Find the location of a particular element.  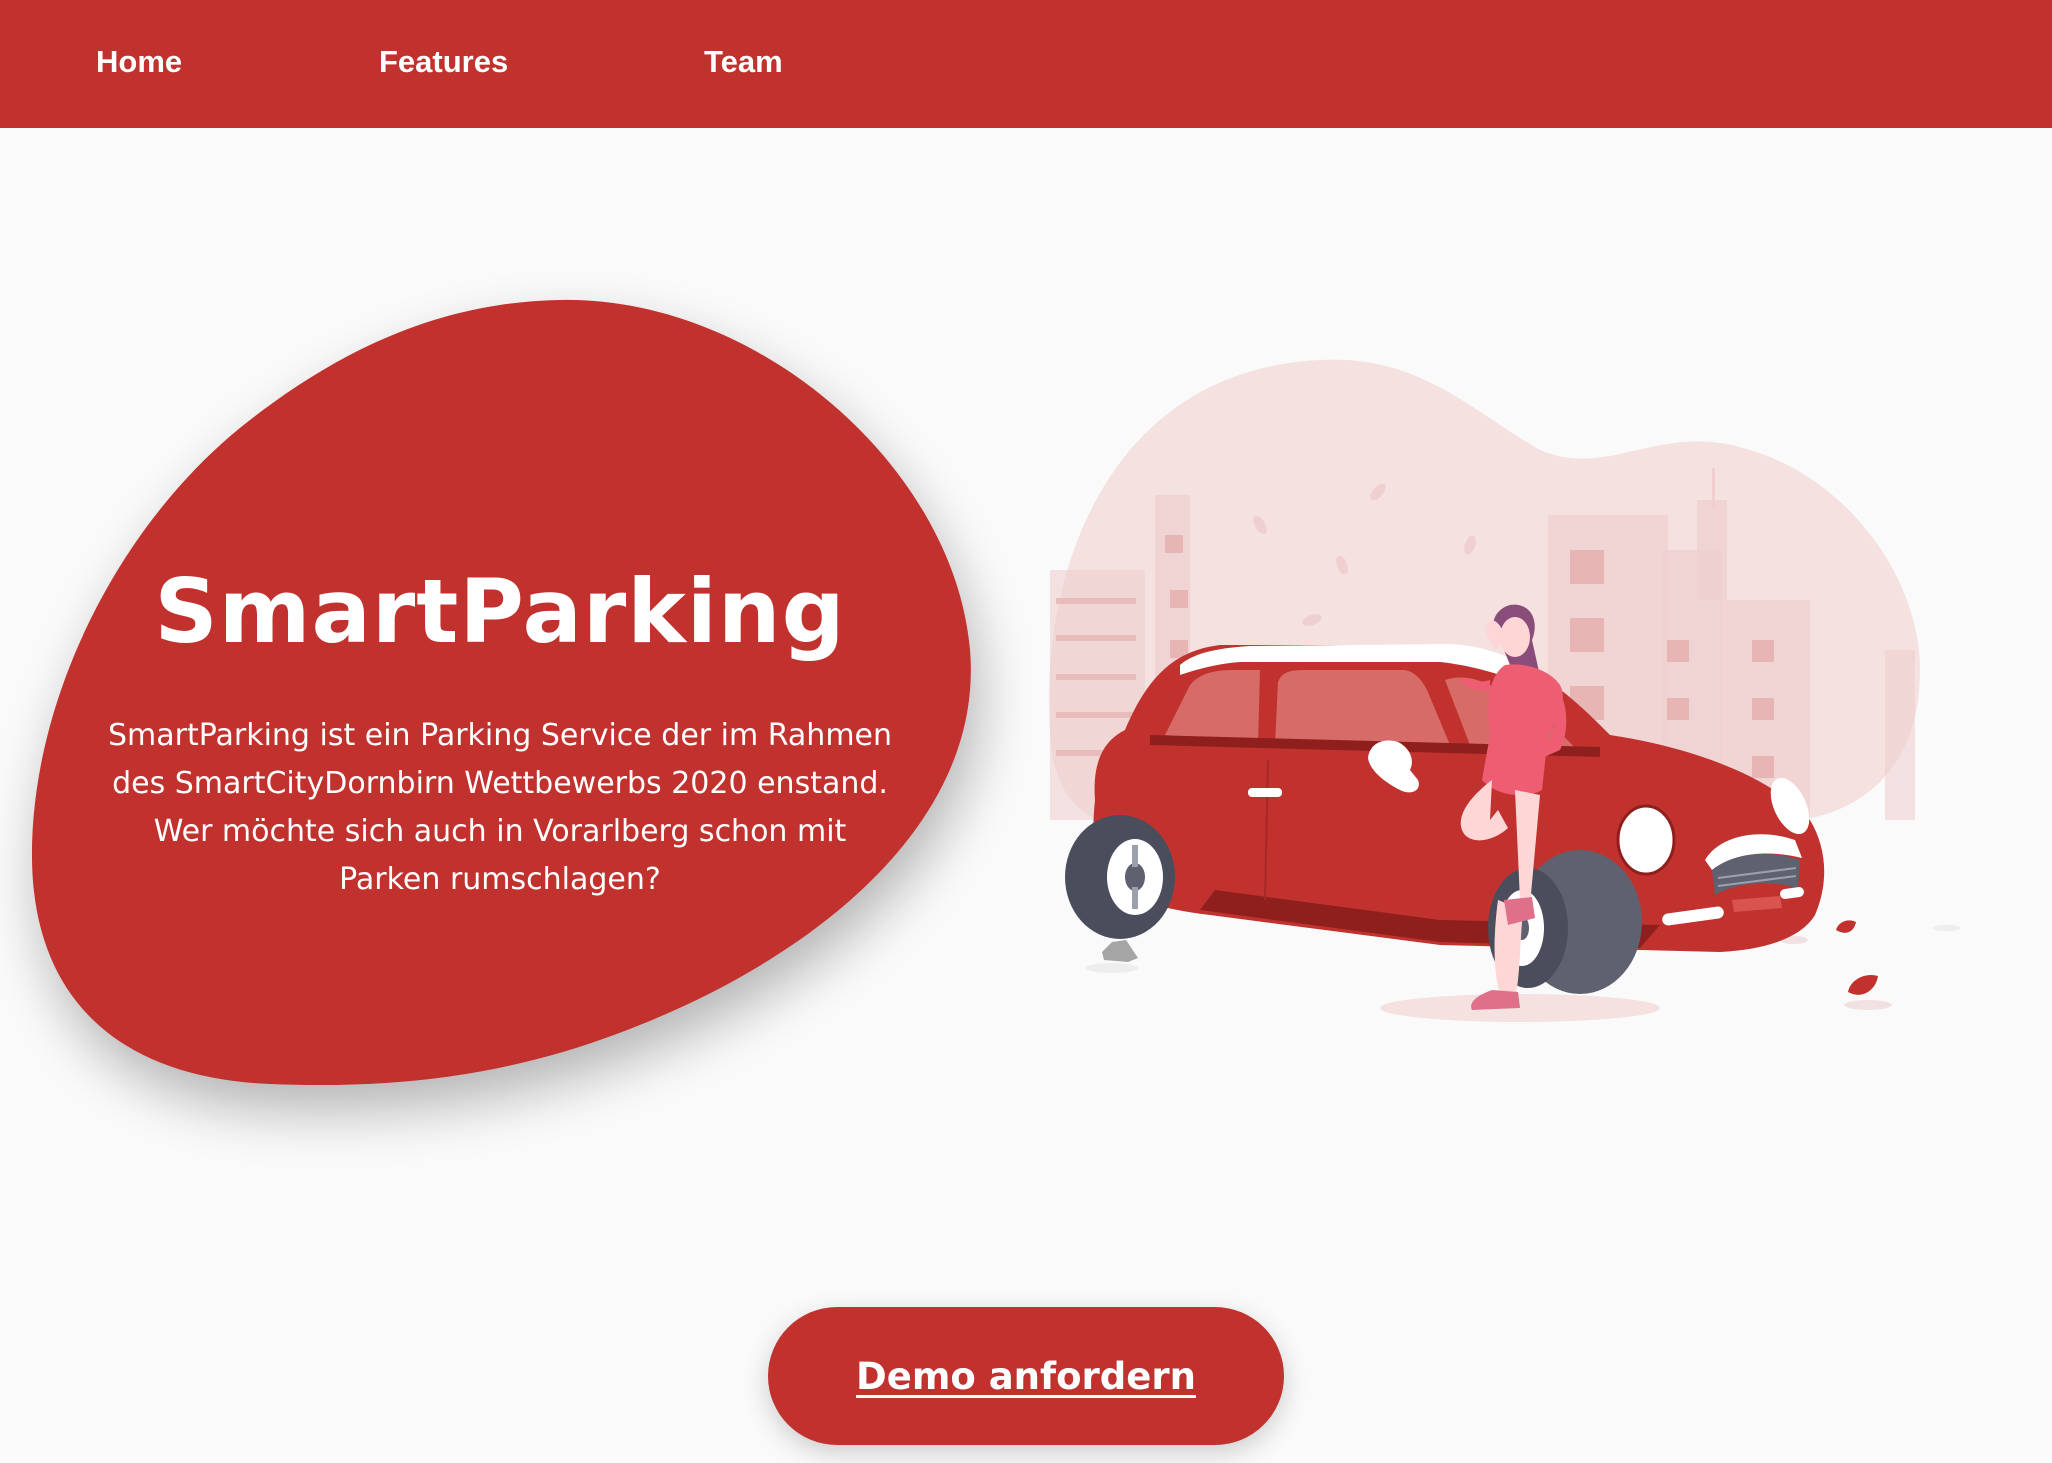

demo-request-button-label: Demo anfordern is located at coordinates (1026, 1376).